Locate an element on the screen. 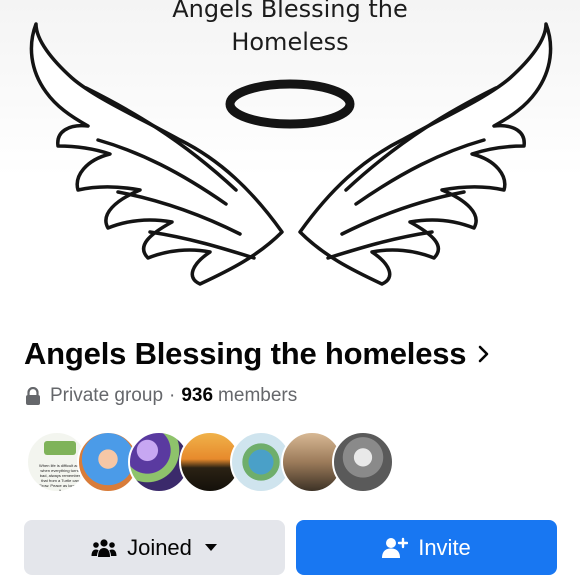 The image size is (580, 580). quote-card-image is located at coordinates (60, 448).